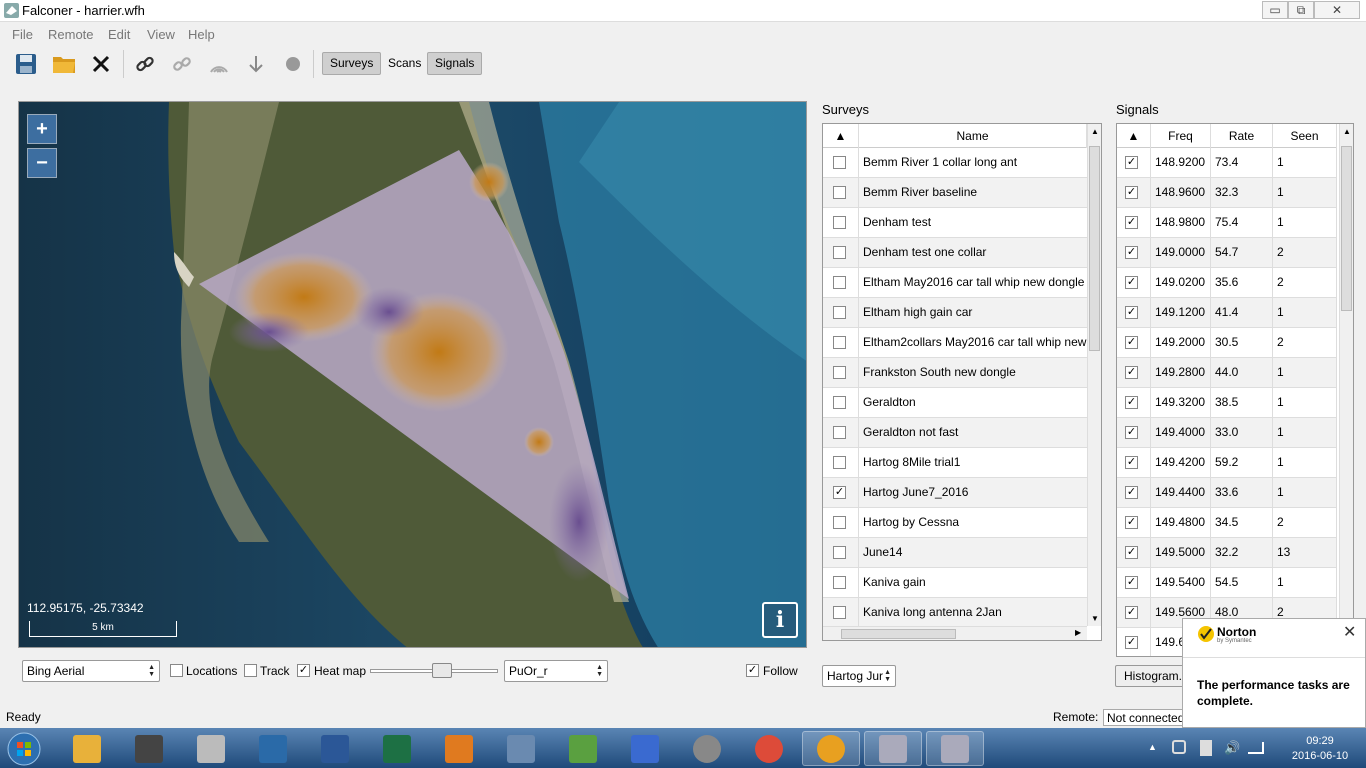  What do you see at coordinates (780, 620) in the screenshot?
I see `info-button: i` at bounding box center [780, 620].